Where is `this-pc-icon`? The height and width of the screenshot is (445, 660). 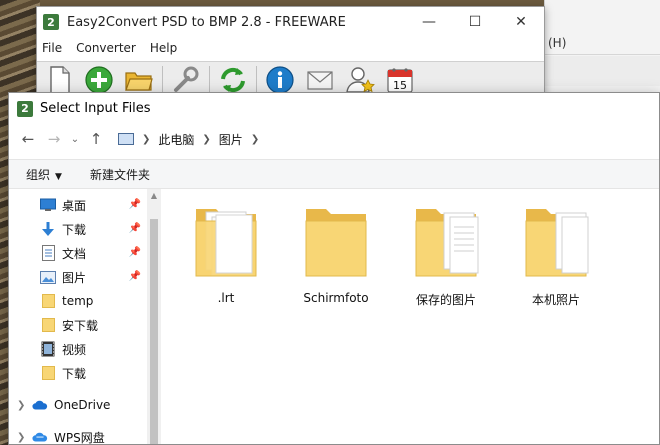 this-pc-icon is located at coordinates (126, 139).